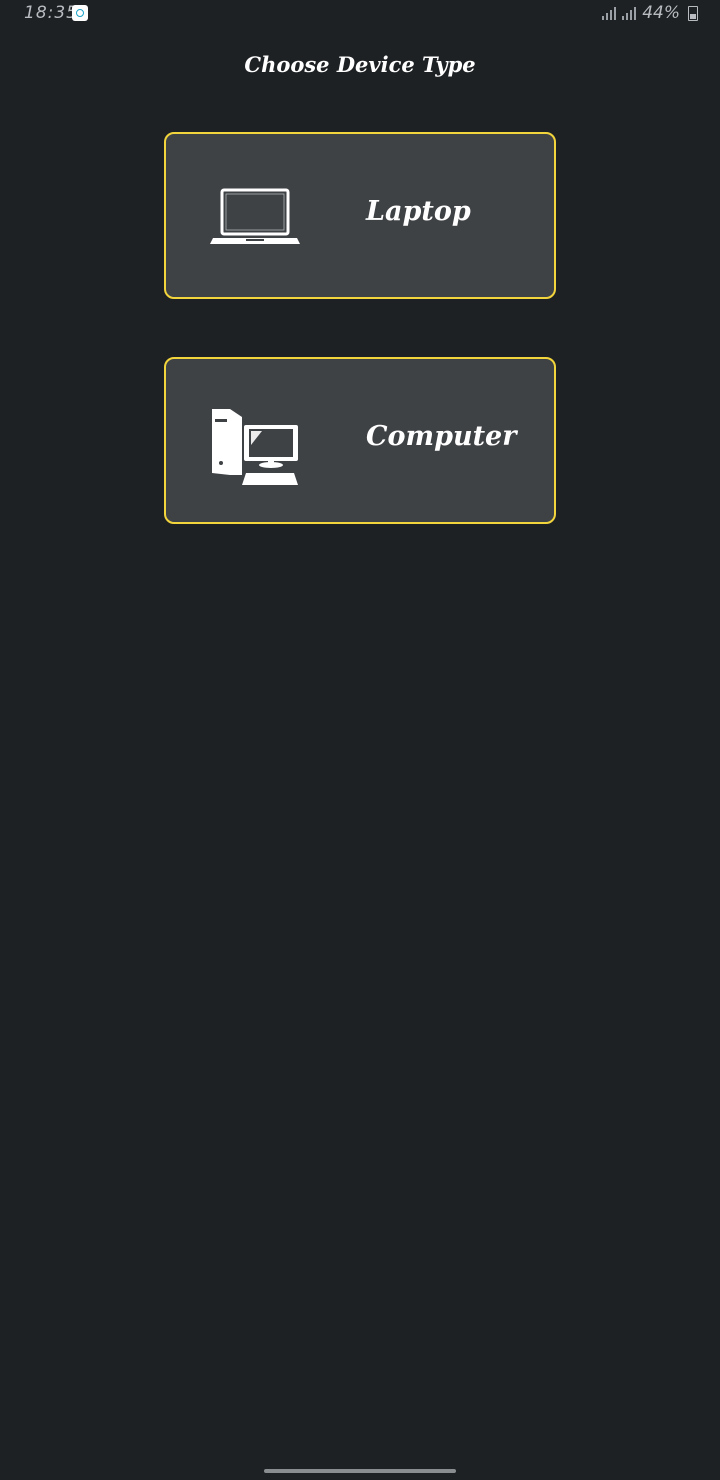  What do you see at coordinates (360, 64) in the screenshot?
I see `page-title: Choose Device Type` at bounding box center [360, 64].